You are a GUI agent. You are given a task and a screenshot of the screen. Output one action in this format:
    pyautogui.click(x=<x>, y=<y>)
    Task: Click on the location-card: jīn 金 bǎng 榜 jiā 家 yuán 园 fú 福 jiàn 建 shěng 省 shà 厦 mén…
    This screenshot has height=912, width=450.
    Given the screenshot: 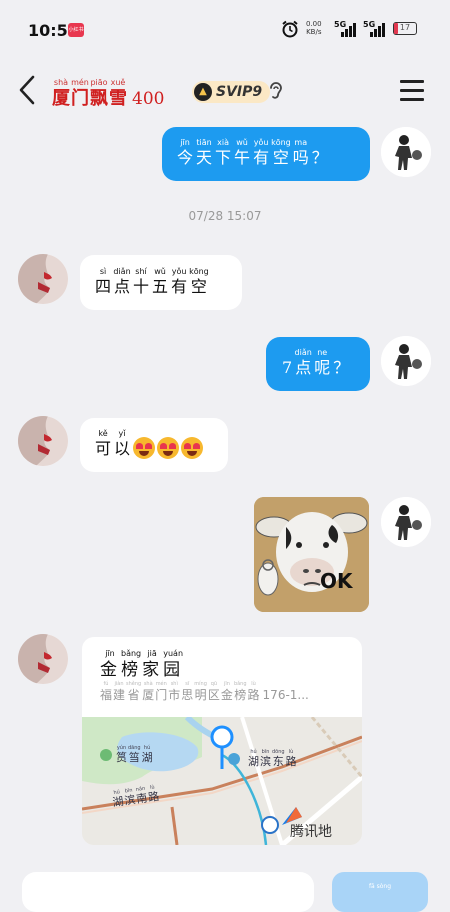 What is the action you would take?
    pyautogui.click(x=222, y=741)
    